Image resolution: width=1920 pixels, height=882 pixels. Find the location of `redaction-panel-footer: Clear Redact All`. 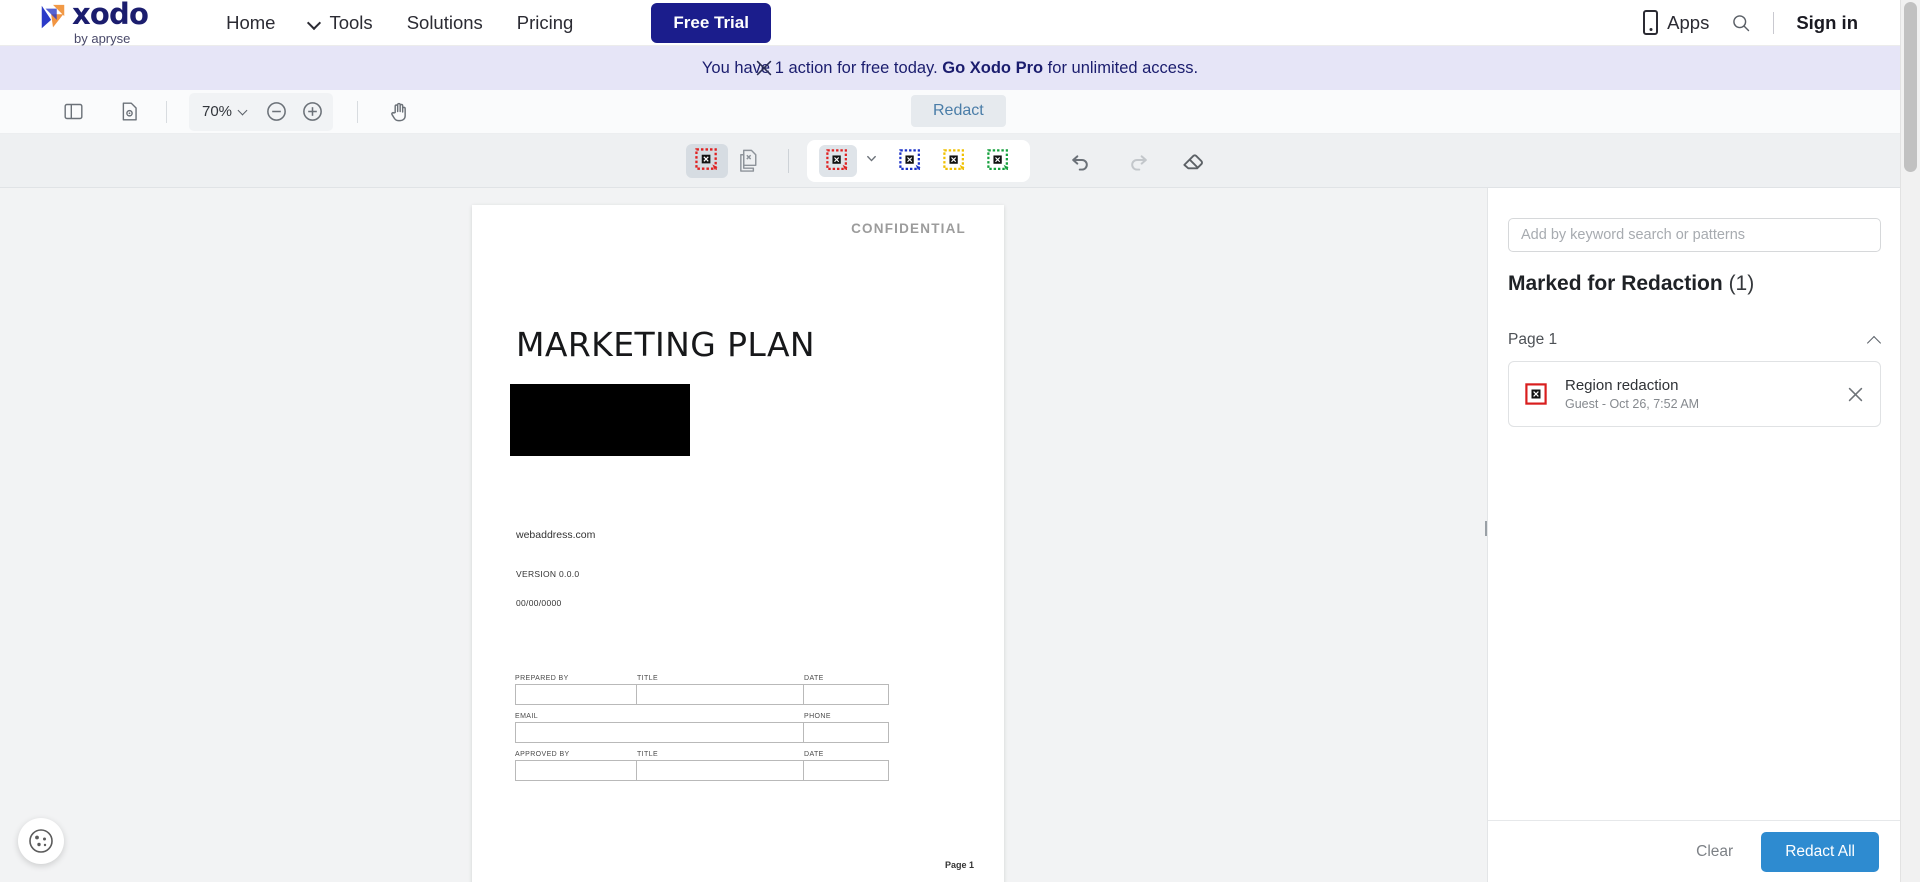

redaction-panel-footer: Clear Redact All is located at coordinates (1694, 851).